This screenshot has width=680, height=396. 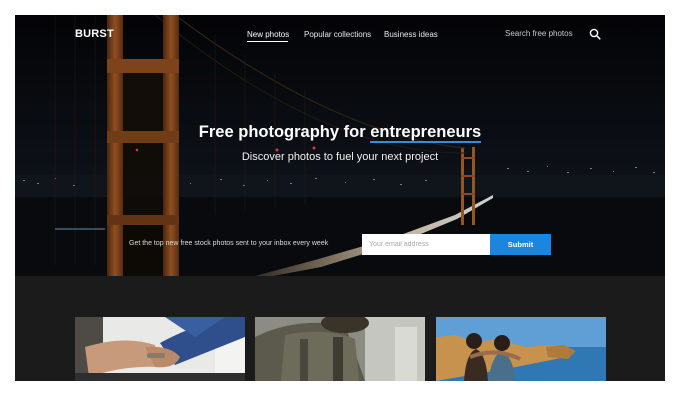 I want to click on burst-logo: BURST, so click(x=94, y=34).